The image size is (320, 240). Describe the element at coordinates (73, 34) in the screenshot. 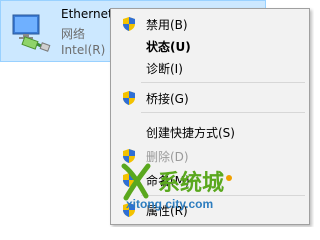

I see `adapter-status: 网络` at that location.